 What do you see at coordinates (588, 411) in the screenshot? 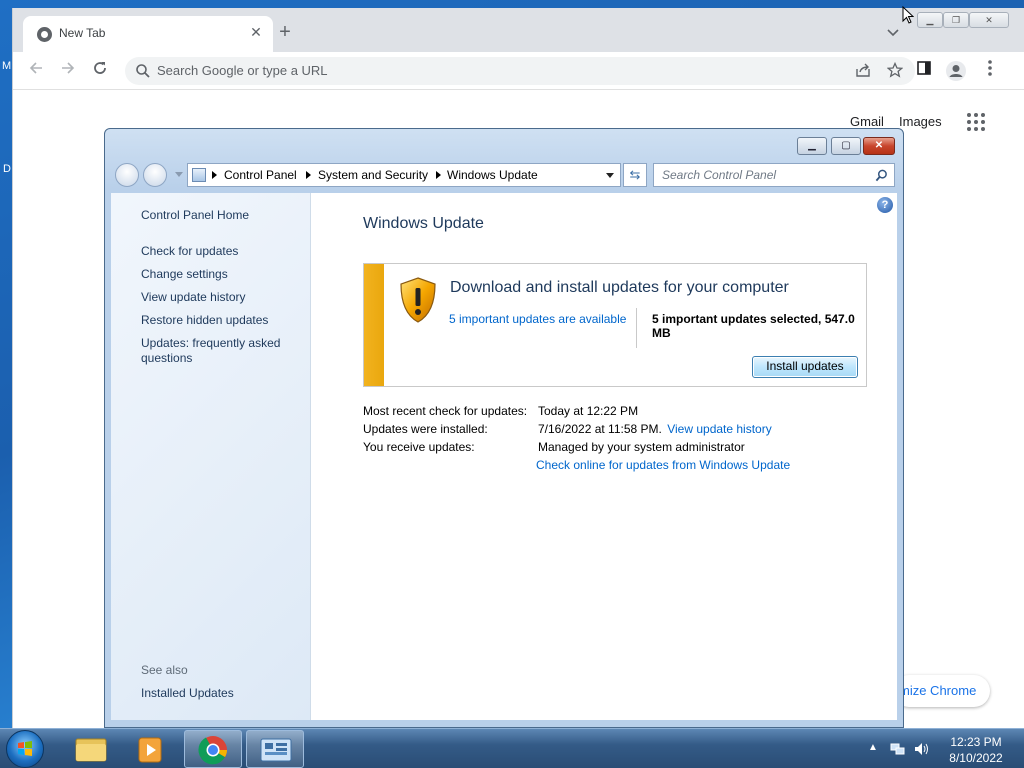
I see `recent-check-value: Today at 12:22 PM` at bounding box center [588, 411].